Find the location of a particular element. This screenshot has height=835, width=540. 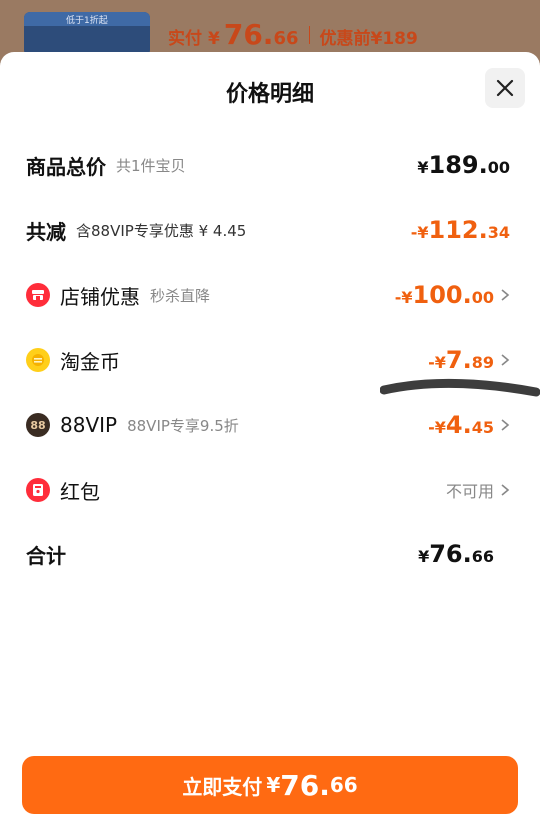

red-packet-icon is located at coordinates (38, 490).